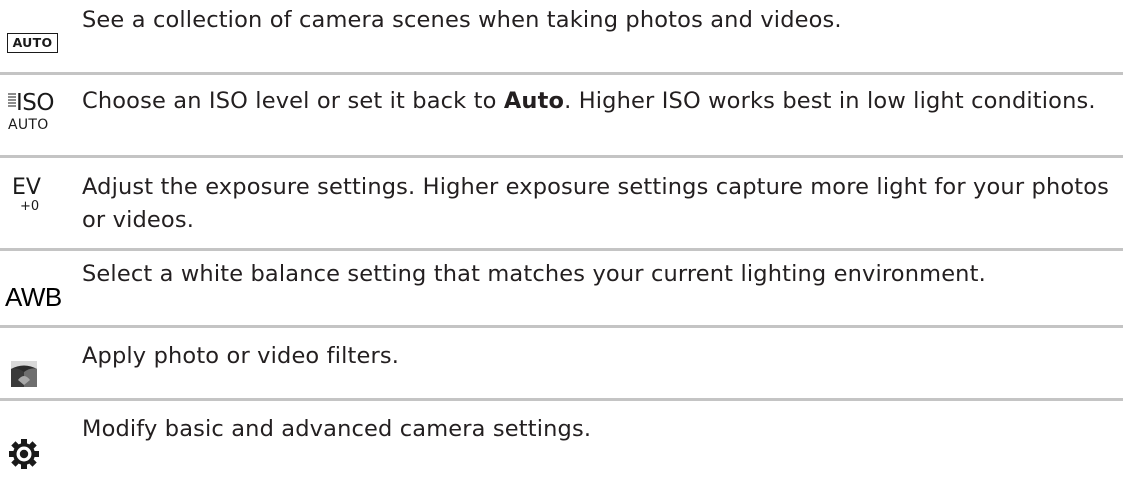  Describe the element at coordinates (12, 100) in the screenshot. I see `iso-max-label` at that location.